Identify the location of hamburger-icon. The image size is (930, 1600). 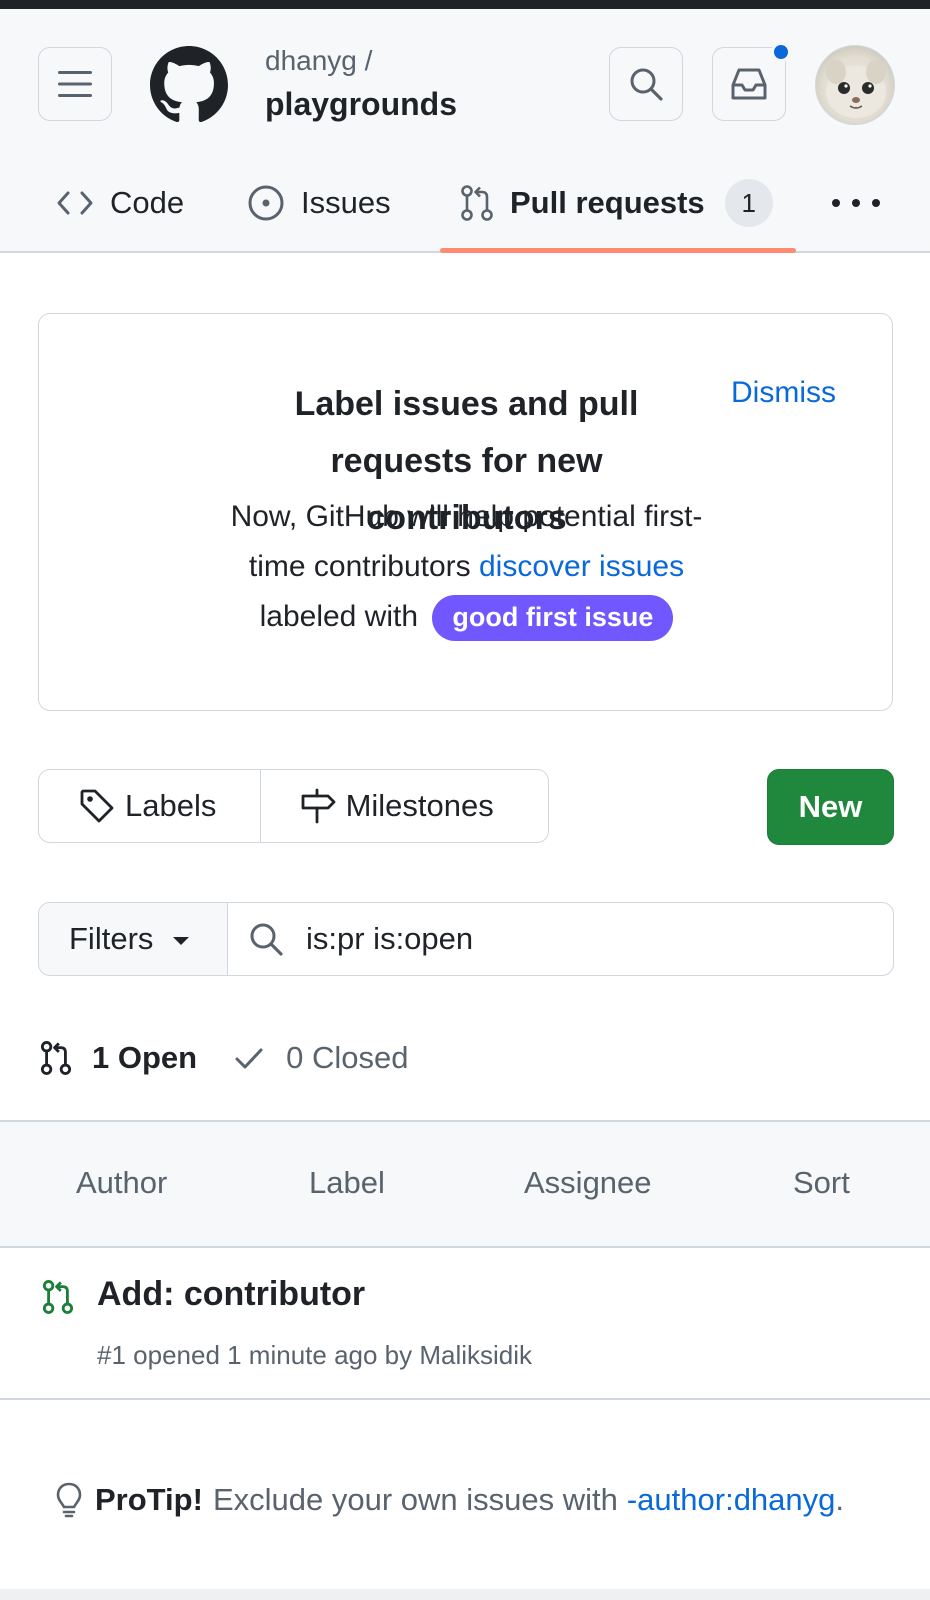
(75, 84).